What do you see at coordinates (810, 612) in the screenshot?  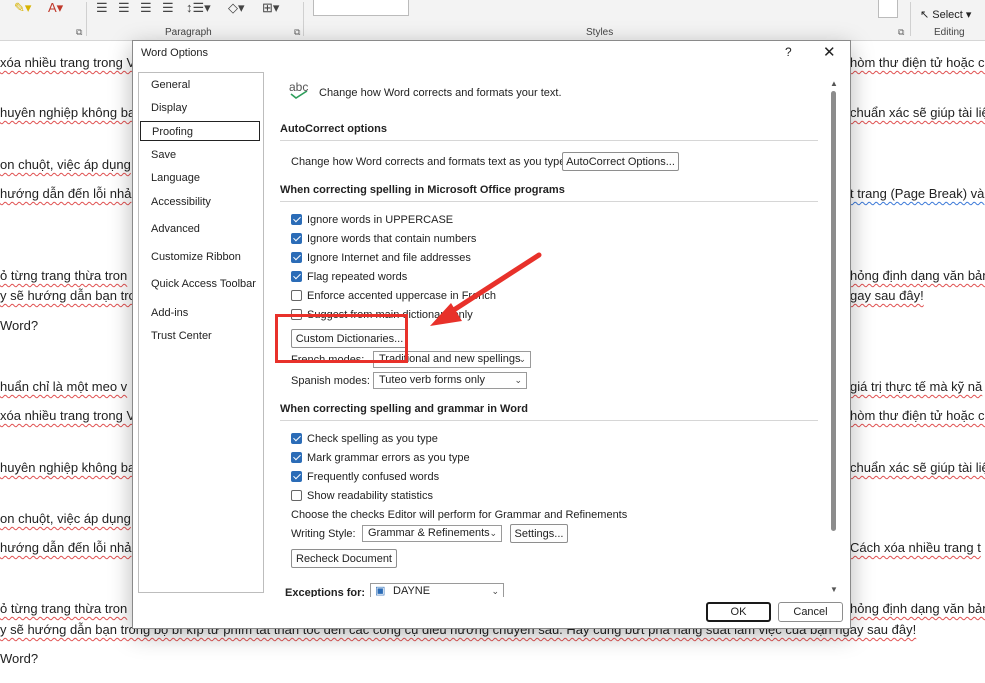 I see `cancel-button: Cancel` at bounding box center [810, 612].